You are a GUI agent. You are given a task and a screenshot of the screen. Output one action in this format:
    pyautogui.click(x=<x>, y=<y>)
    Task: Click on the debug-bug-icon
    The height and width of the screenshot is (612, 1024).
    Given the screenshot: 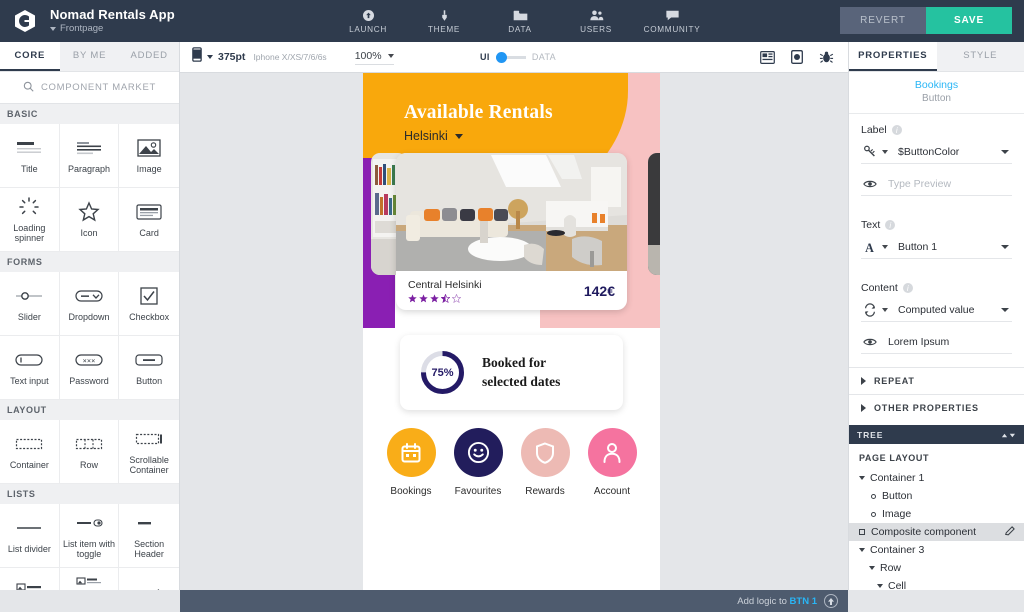 What is the action you would take?
    pyautogui.click(x=826, y=57)
    